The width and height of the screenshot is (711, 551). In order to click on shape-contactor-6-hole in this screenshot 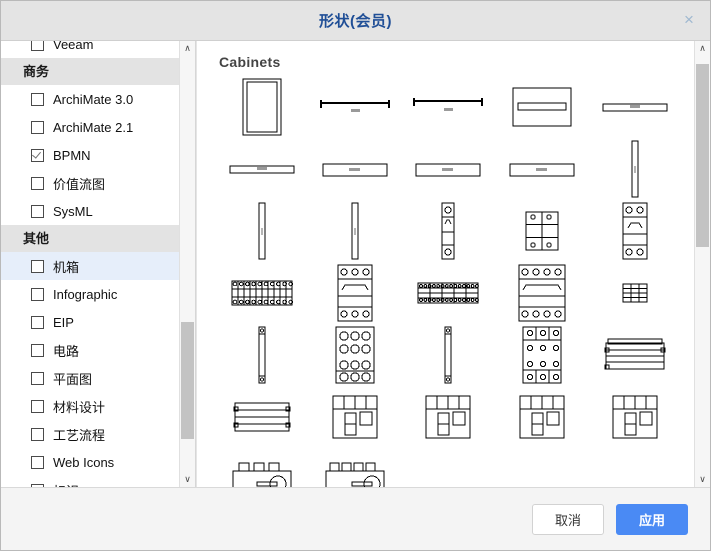, I will do `click(354, 355)`.